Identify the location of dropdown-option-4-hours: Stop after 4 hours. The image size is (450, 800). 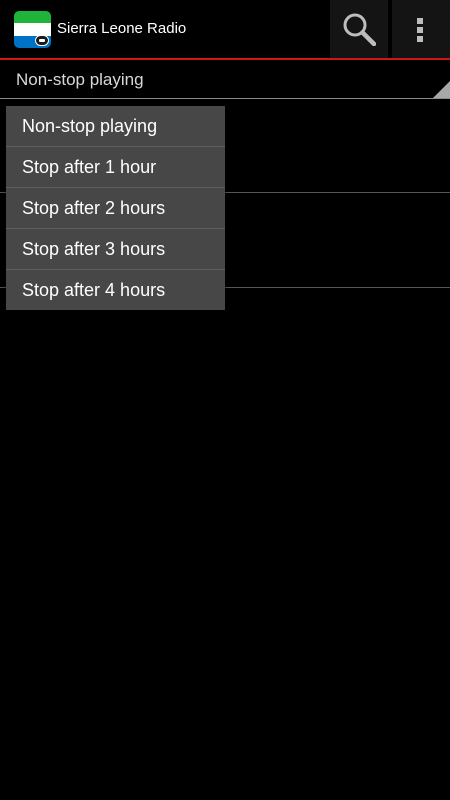
(115, 290).